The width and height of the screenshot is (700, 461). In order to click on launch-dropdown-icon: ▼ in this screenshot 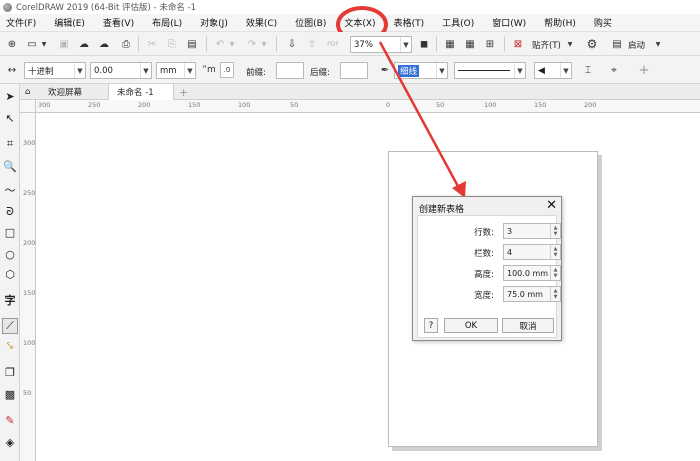, I will do `click(658, 44)`.